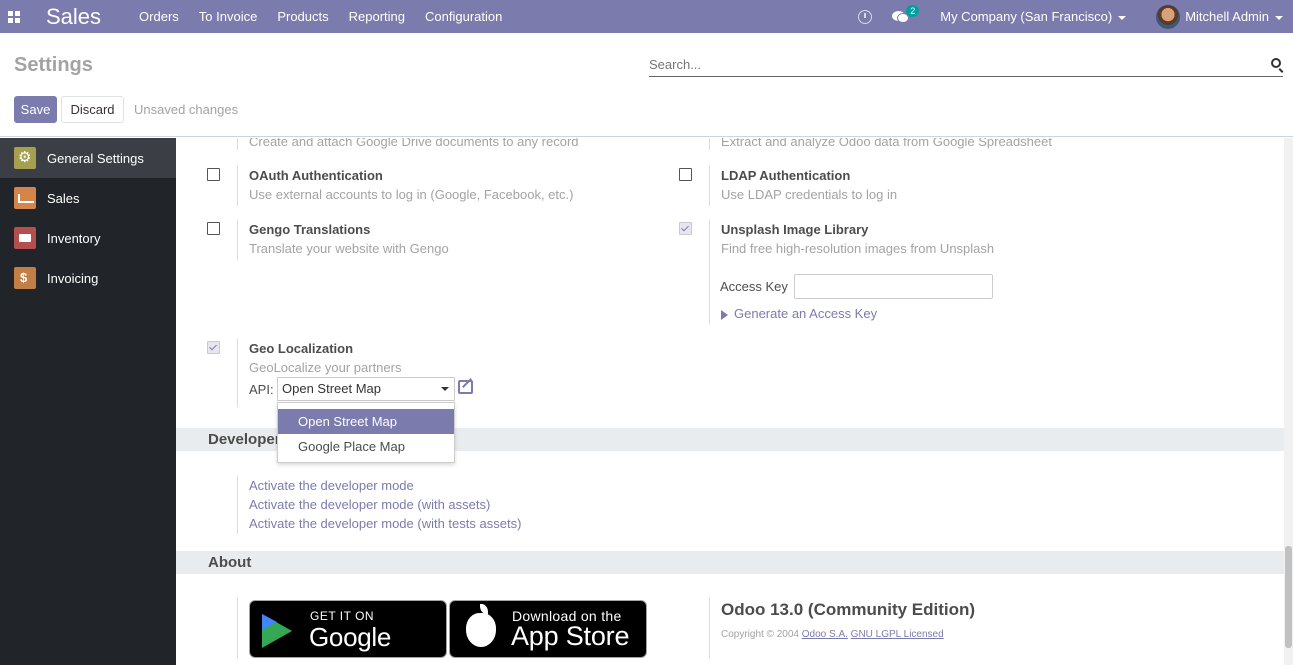  I want to click on google-play-badge: GET IT ON Google Play, so click(348, 632).